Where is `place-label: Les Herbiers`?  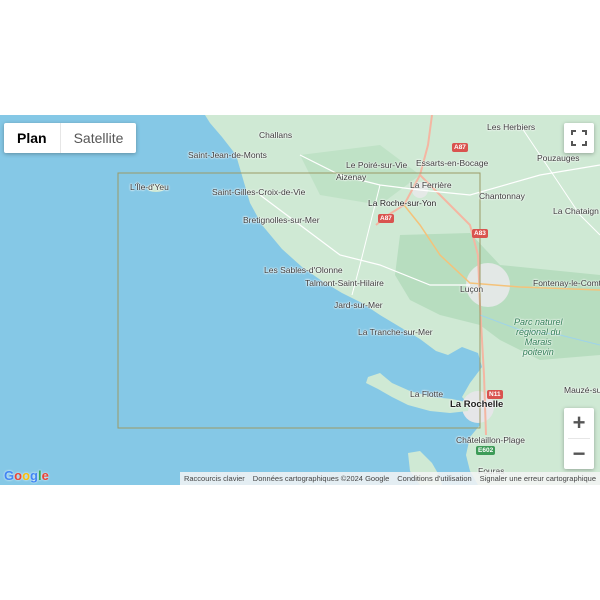
place-label: Les Herbiers is located at coordinates (511, 127).